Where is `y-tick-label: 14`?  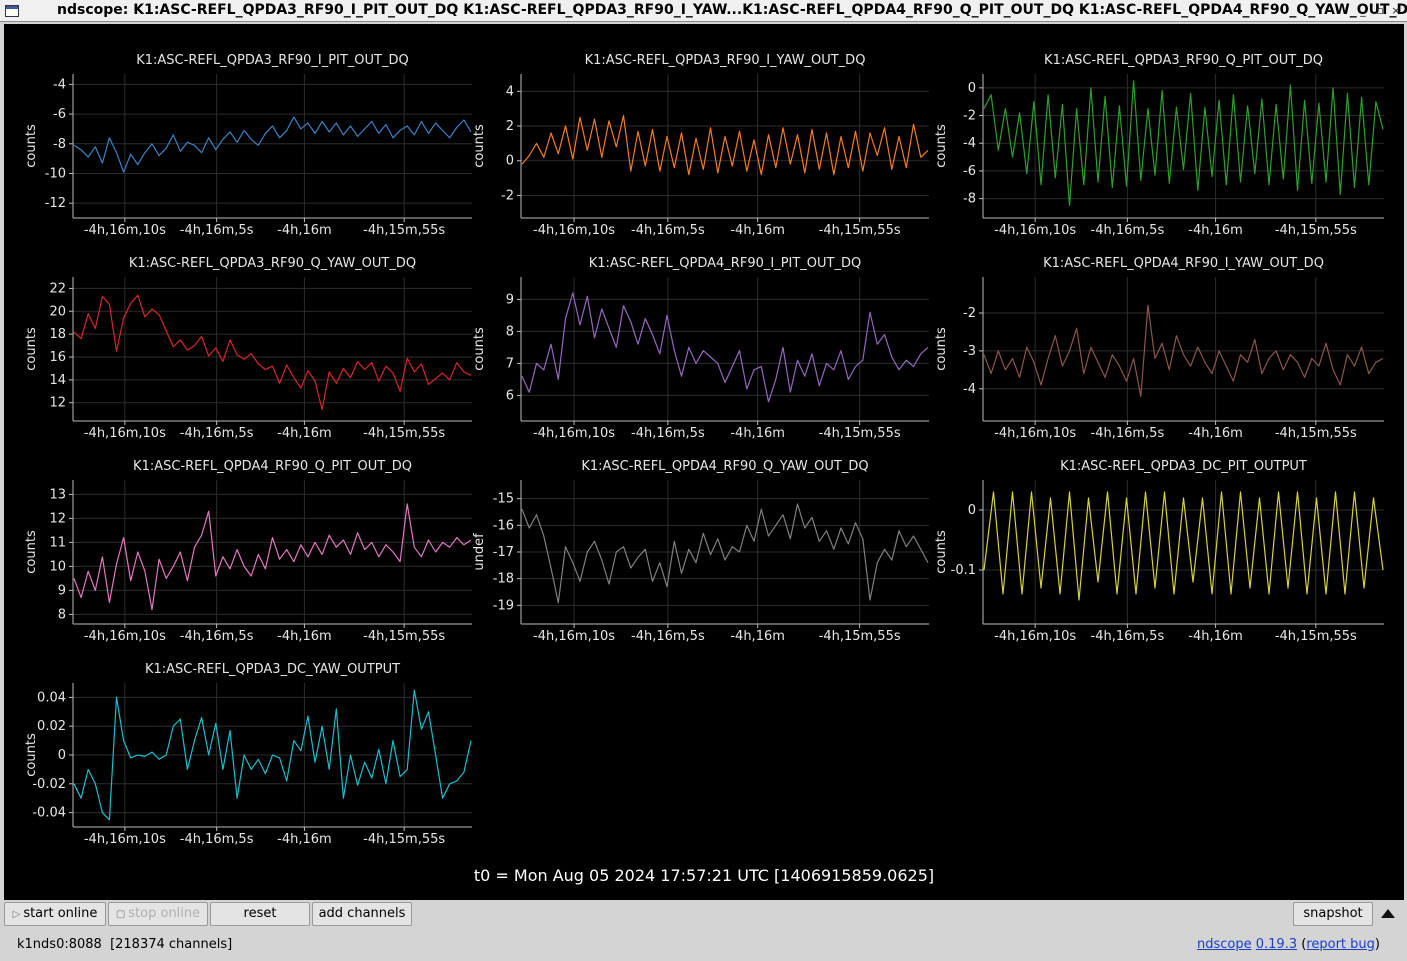
y-tick-label: 14 is located at coordinates (57, 380).